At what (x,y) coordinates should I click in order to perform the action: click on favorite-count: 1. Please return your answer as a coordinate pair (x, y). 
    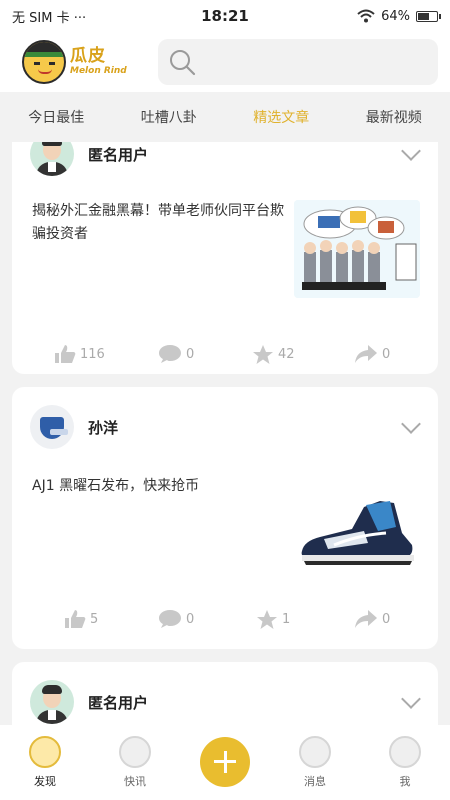
    Looking at the image, I should click on (286, 619).